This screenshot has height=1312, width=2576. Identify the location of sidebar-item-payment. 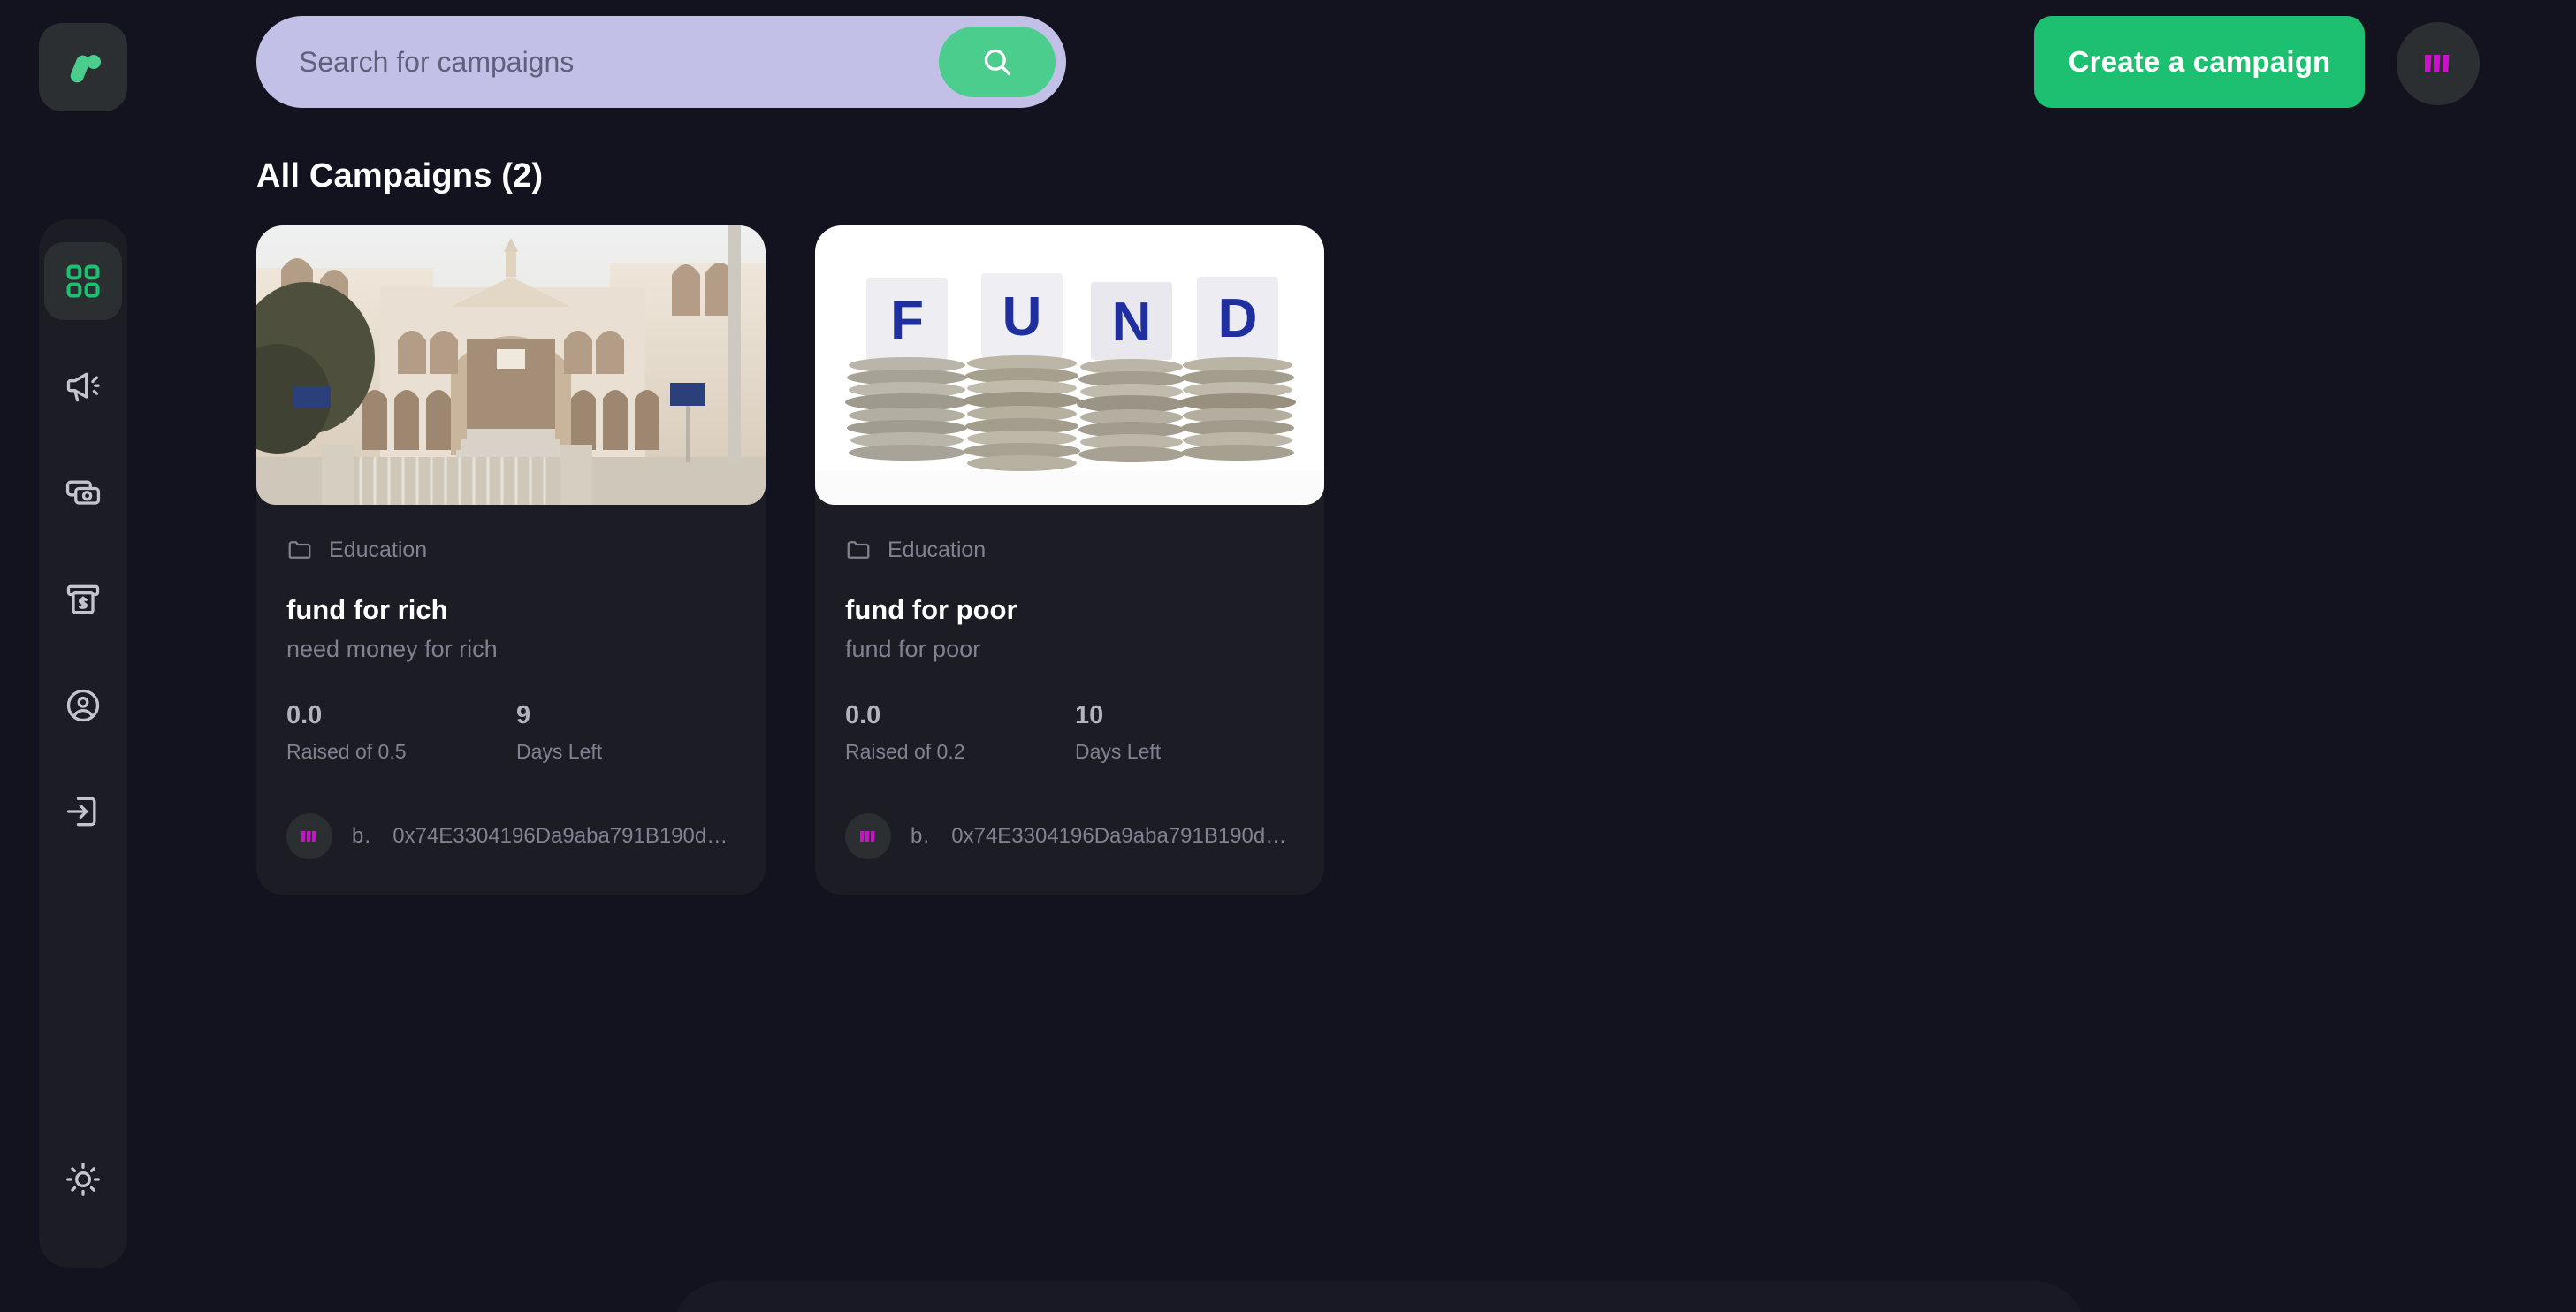
(83, 493).